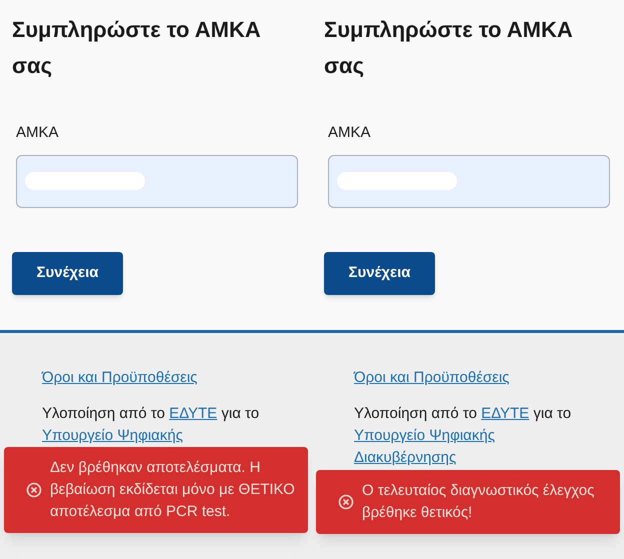 This screenshot has width=624, height=559. I want to click on toast-message: Δεν βρέθηκαν αποτελέσματα. Η βεβαίωση εκδίδεται μόνο με ΘΕΤΙΚΟ αποτέλεσμα από PCR test., so click(172, 490).